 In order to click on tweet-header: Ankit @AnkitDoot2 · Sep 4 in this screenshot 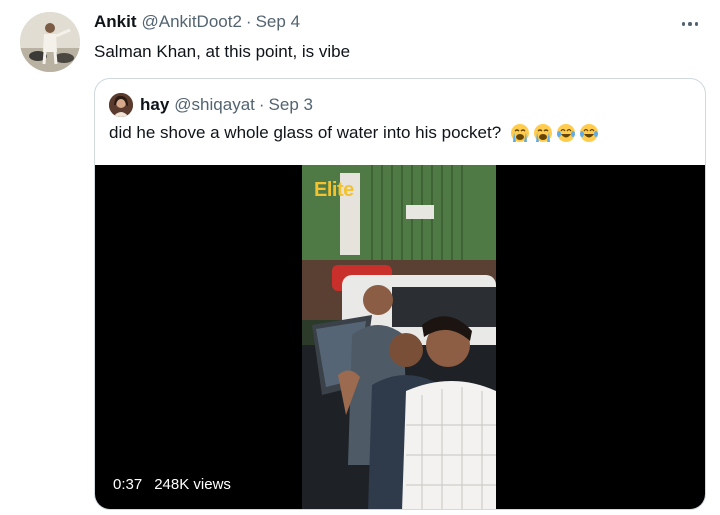, I will do `click(197, 22)`.